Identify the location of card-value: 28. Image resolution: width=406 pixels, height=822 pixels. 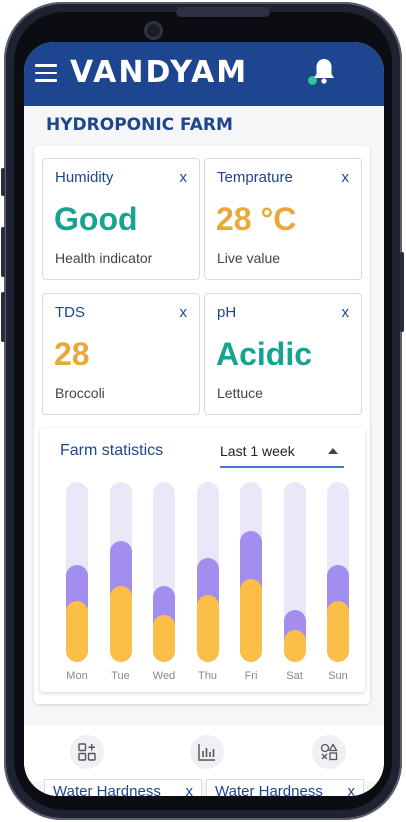
(72, 354).